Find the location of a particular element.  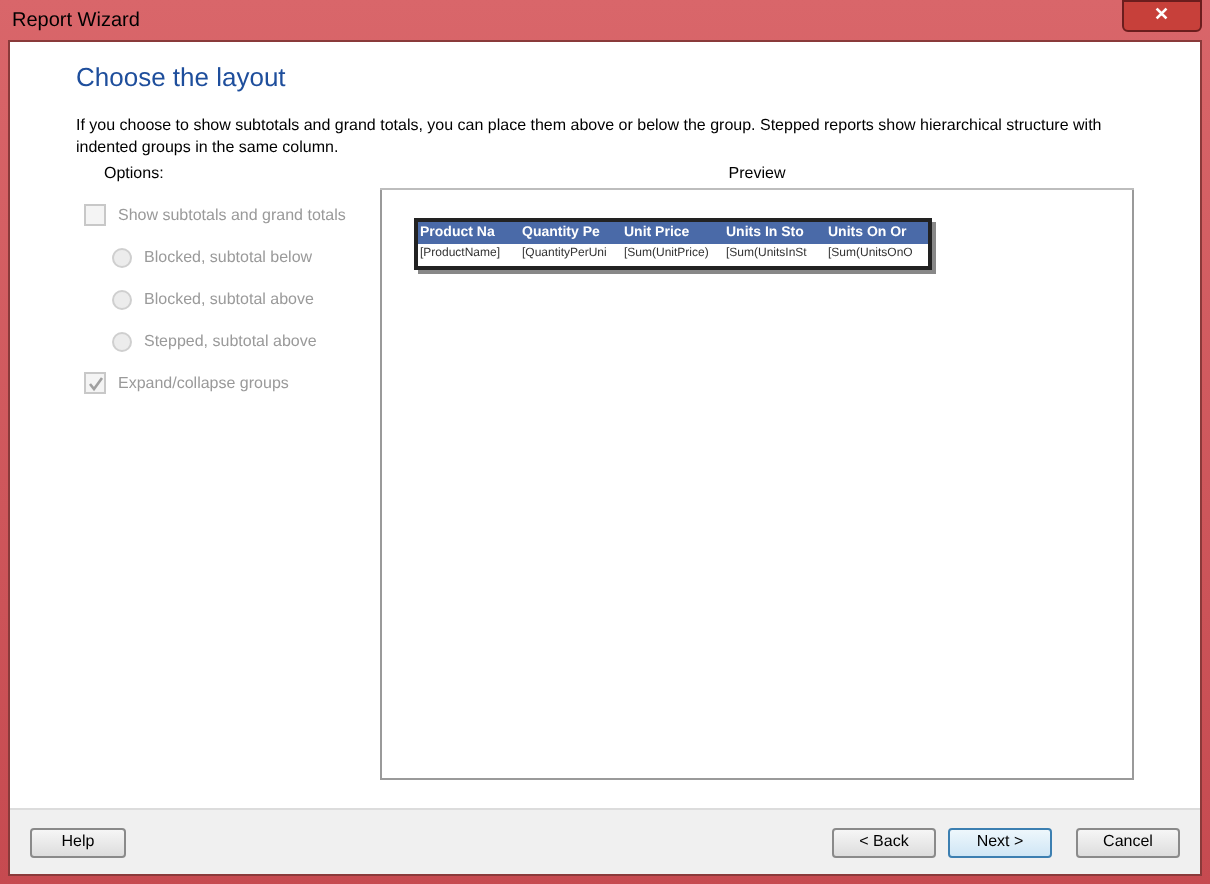

help-button: Help is located at coordinates (78, 842).